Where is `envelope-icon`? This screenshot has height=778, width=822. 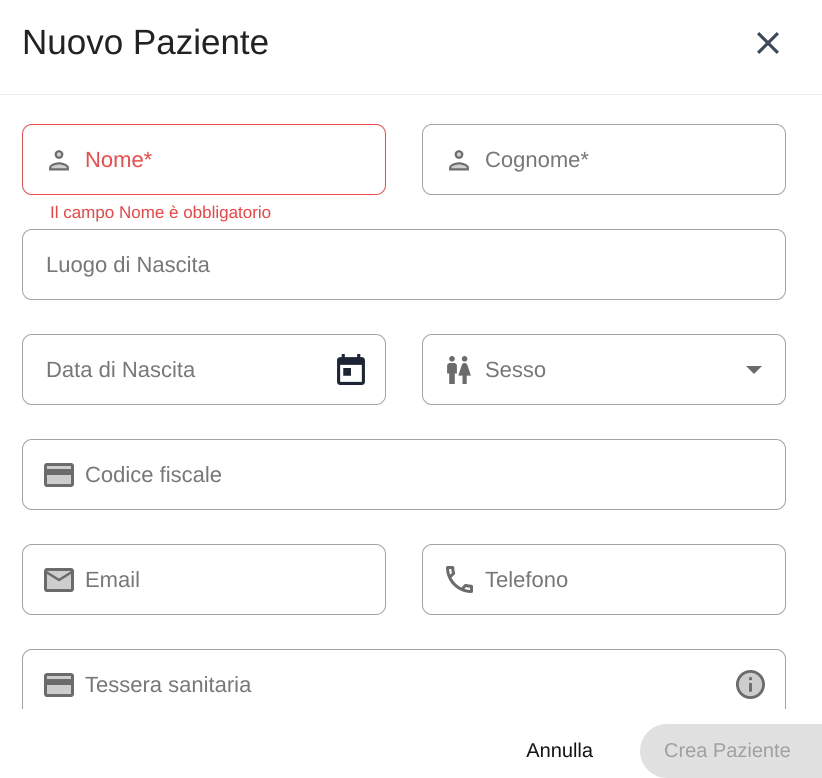 envelope-icon is located at coordinates (59, 580).